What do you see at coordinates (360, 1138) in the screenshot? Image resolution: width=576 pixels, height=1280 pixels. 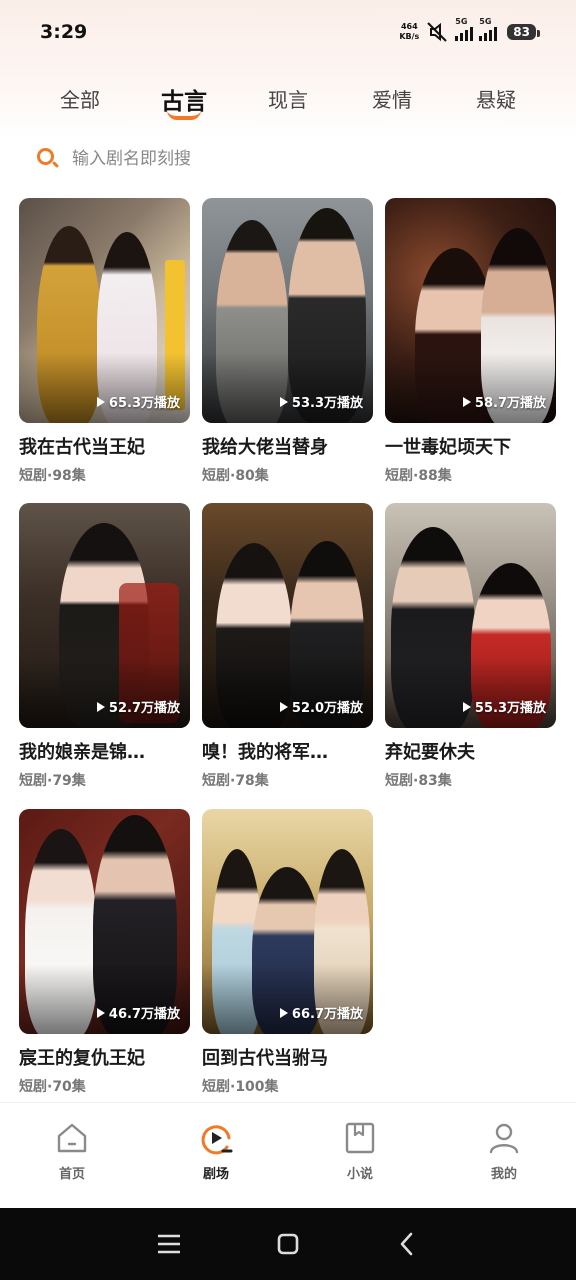 I see `book-icon` at bounding box center [360, 1138].